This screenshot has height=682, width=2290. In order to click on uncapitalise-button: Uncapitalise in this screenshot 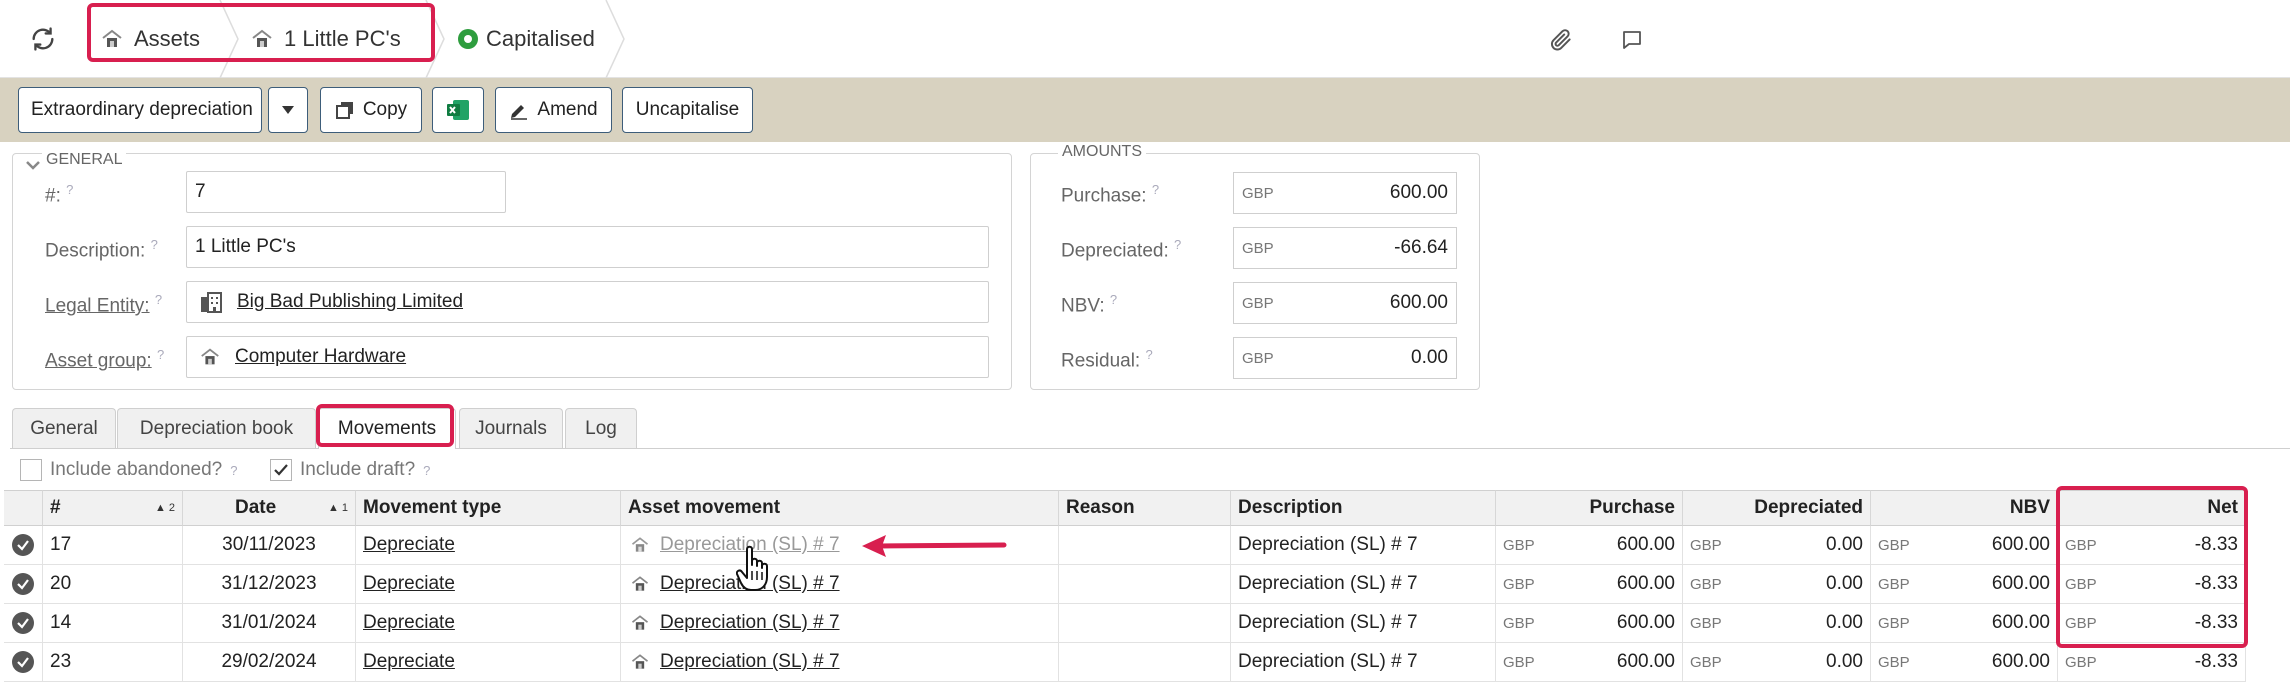, I will do `click(687, 110)`.